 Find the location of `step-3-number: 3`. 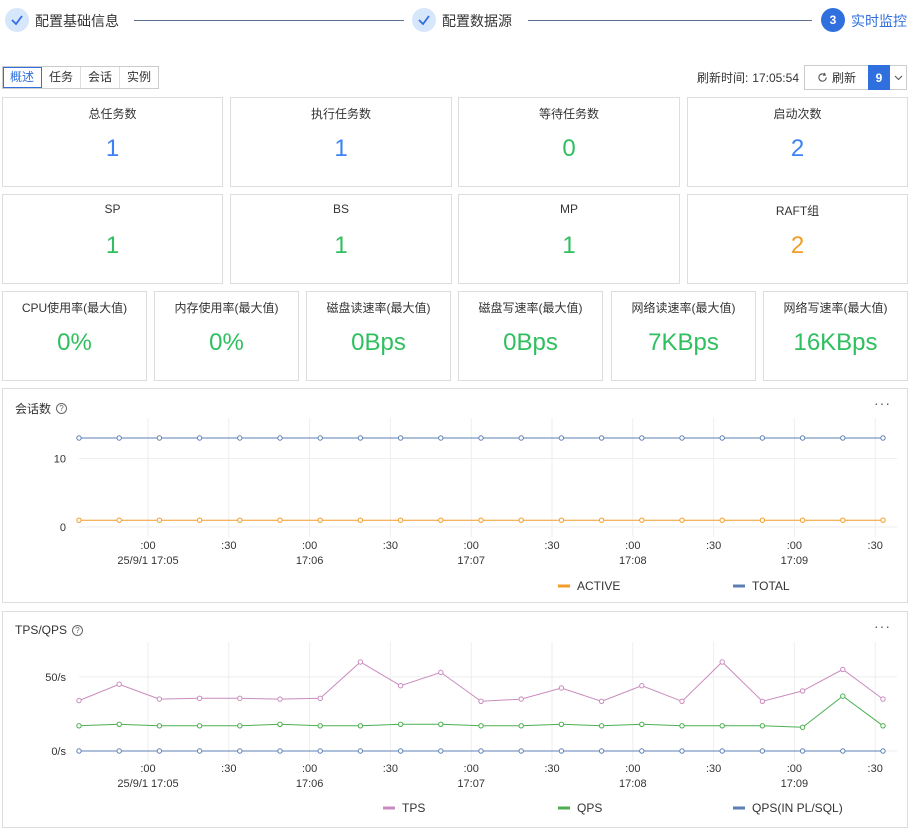

step-3-number: 3 is located at coordinates (833, 20).